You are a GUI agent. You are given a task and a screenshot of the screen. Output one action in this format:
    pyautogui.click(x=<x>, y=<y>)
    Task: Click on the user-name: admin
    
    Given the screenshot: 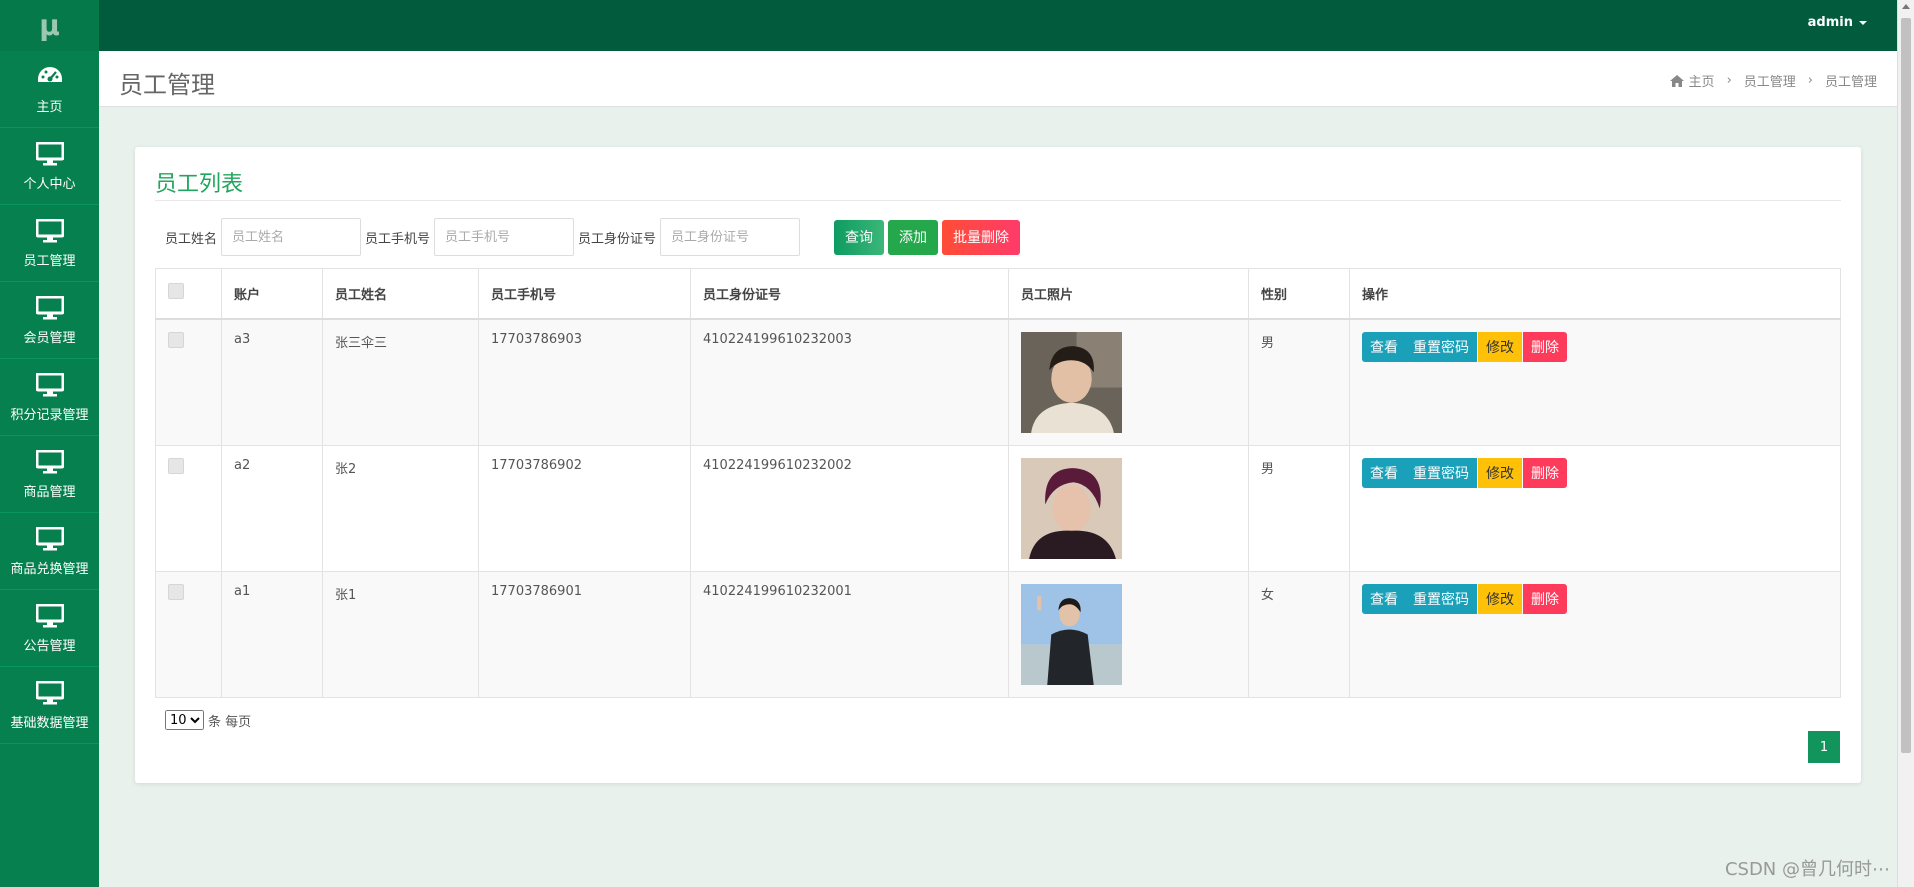 What is the action you would take?
    pyautogui.click(x=1830, y=22)
    